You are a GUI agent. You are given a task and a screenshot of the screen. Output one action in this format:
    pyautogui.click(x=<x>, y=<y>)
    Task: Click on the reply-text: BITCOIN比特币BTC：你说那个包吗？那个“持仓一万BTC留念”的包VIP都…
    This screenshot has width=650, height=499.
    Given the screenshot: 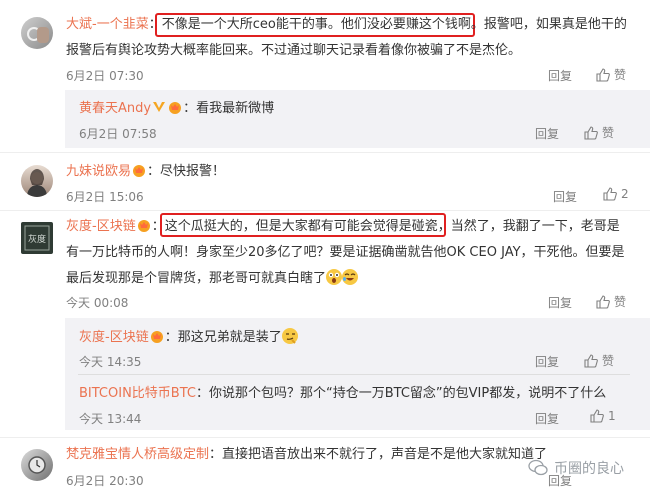 What is the action you would take?
    pyautogui.click(x=343, y=393)
    